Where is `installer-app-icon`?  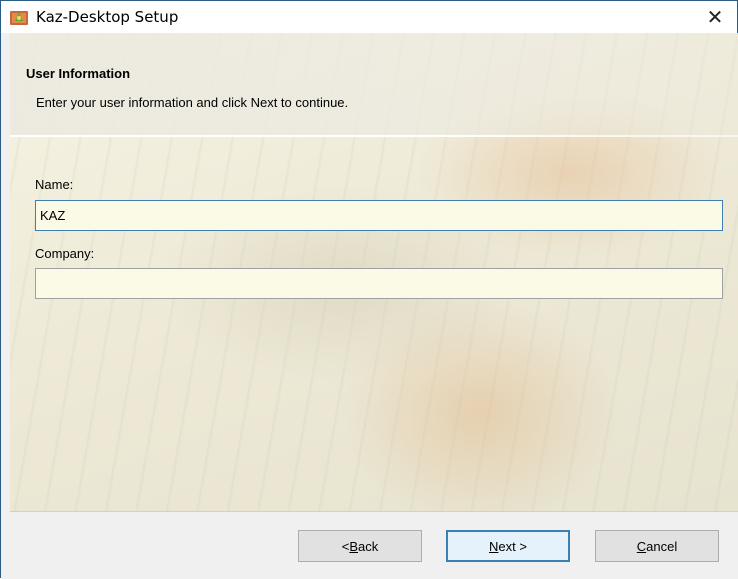
installer-app-icon is located at coordinates (19, 18).